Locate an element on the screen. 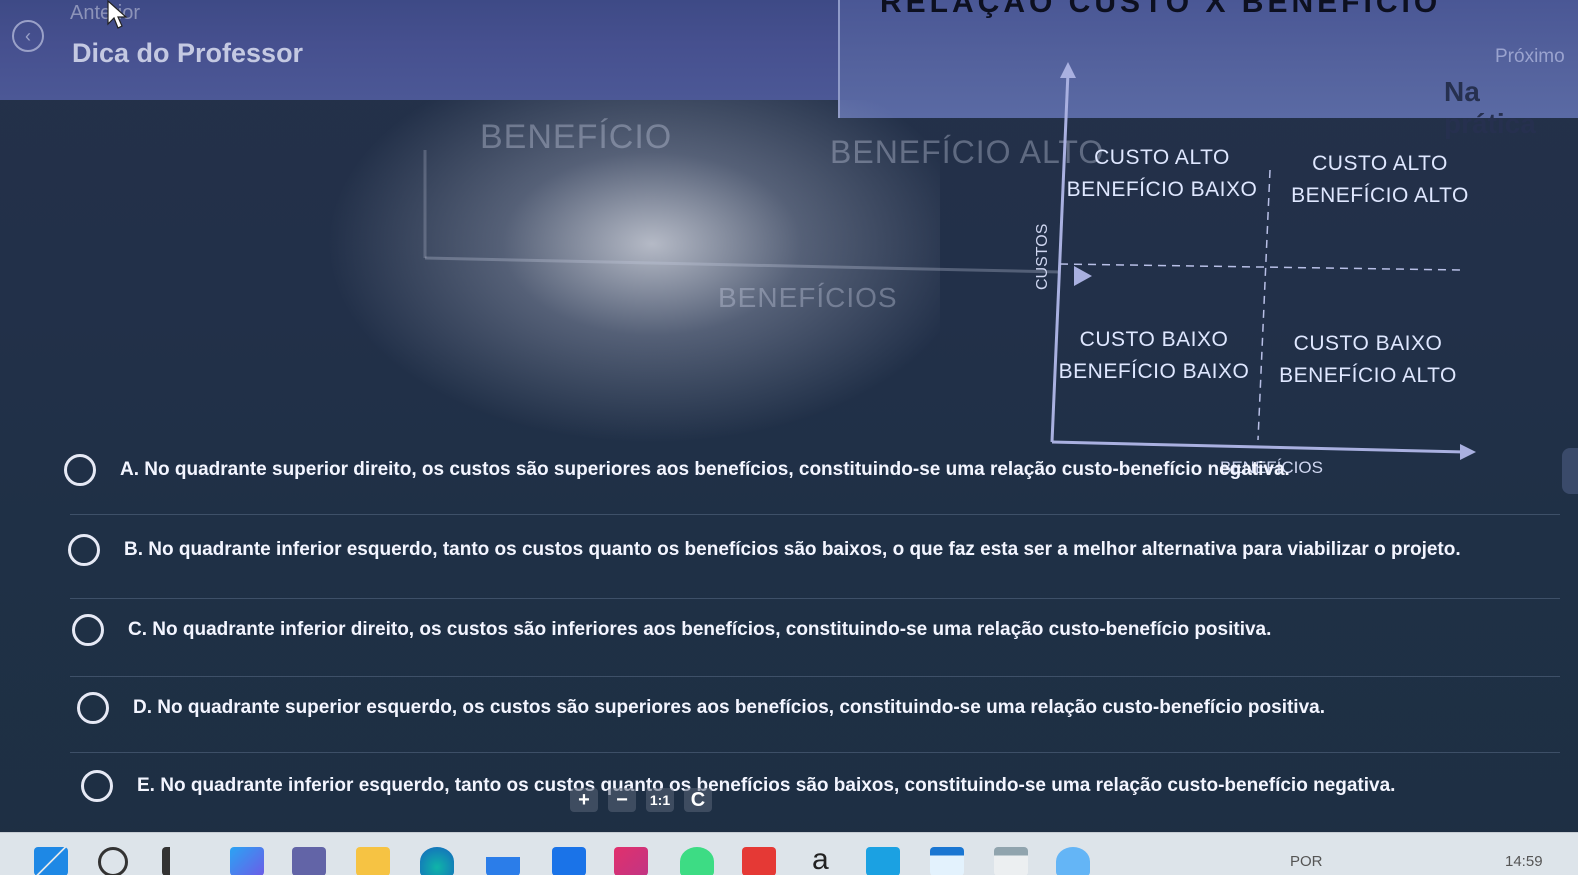 This screenshot has height=875, width=1578. quadrant-top-left: CUSTO ALTO BENEFÍCIO BAIXO is located at coordinates (1162, 174).